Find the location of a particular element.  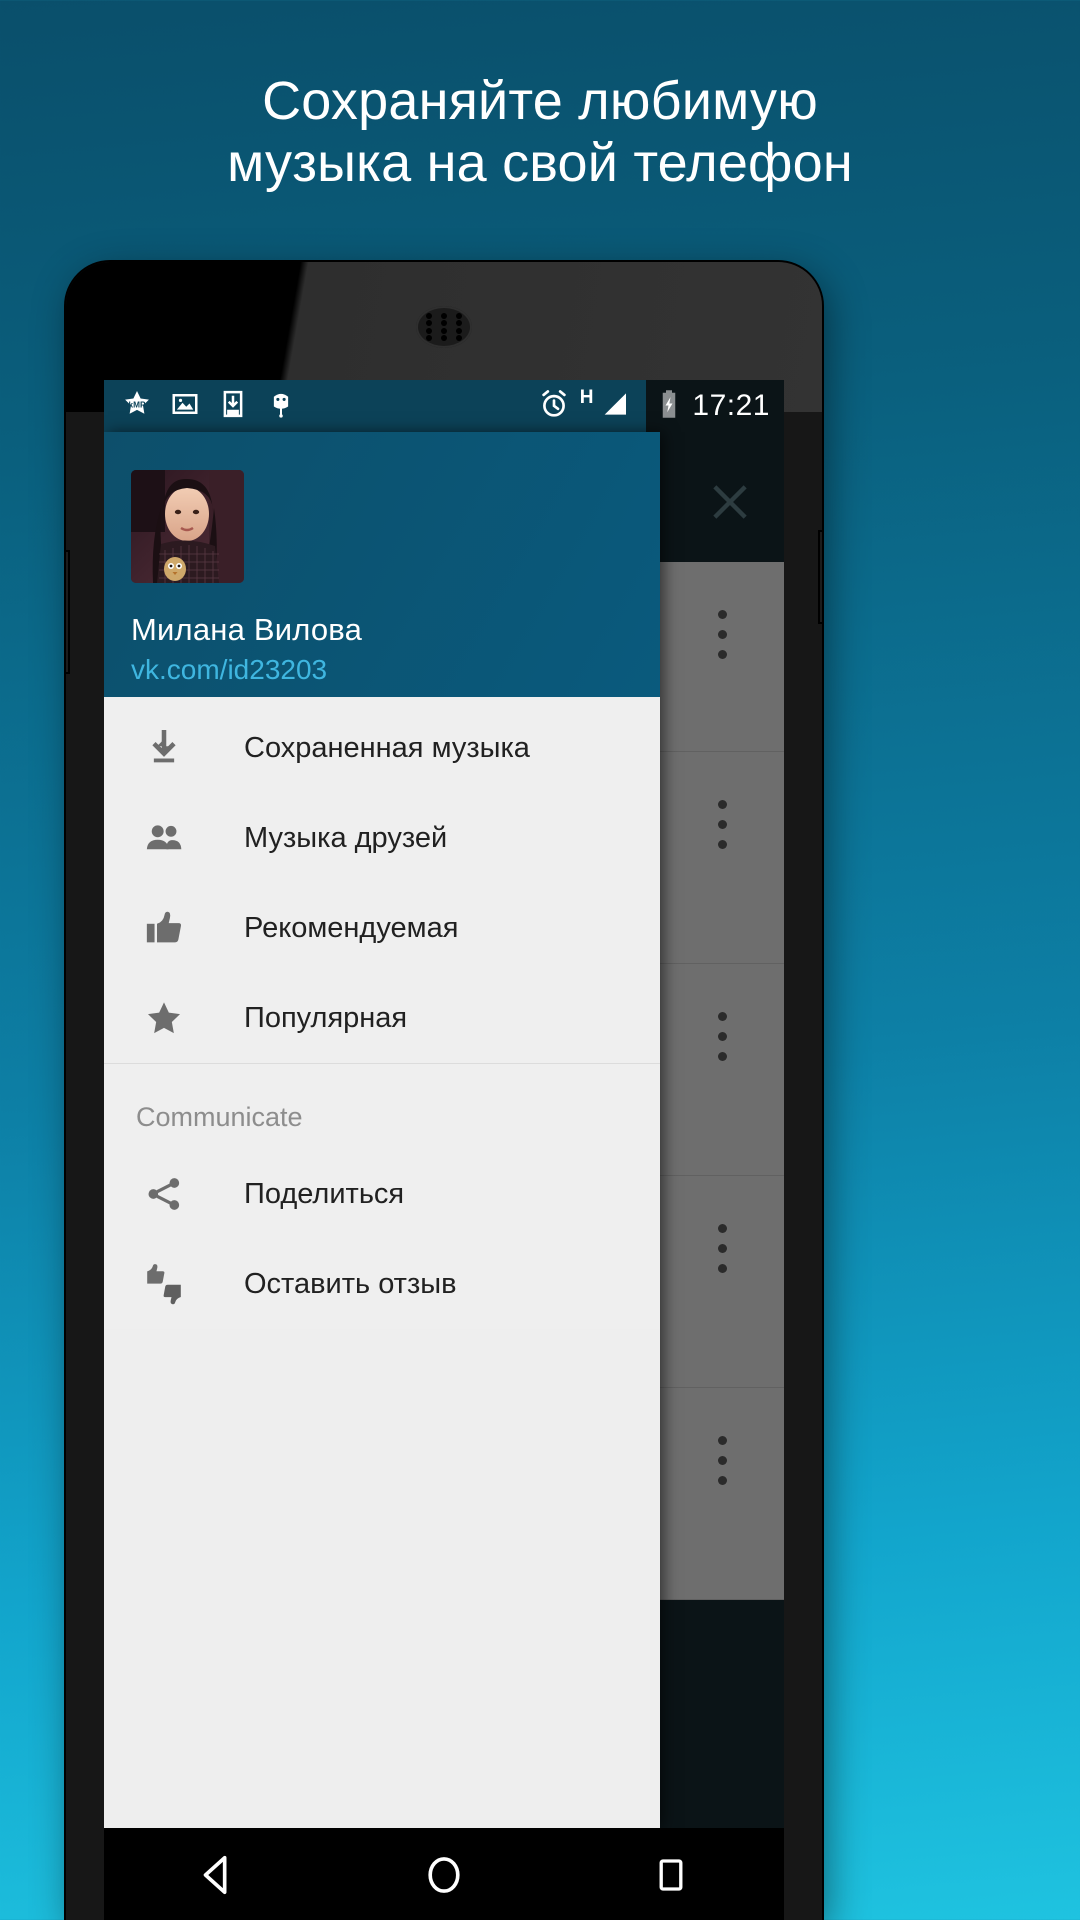

android-robot-icon is located at coordinates (281, 406).